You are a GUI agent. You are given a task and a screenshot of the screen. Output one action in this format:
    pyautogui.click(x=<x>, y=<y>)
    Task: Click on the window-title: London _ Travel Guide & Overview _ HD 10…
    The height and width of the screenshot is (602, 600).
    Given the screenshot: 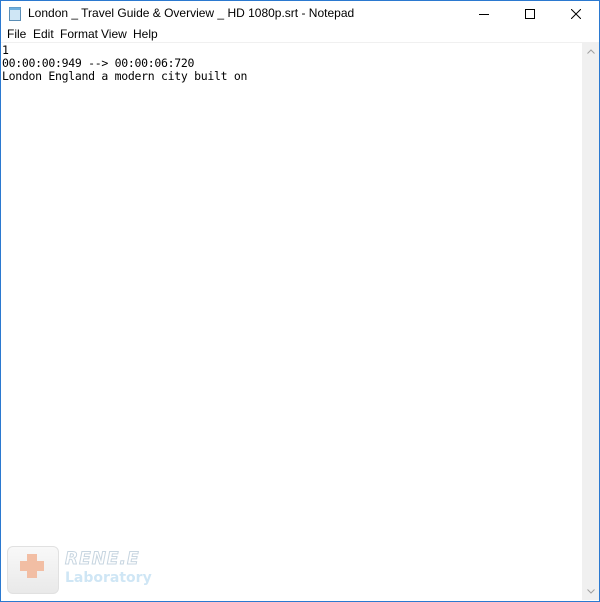 What is the action you would take?
    pyautogui.click(x=191, y=13)
    